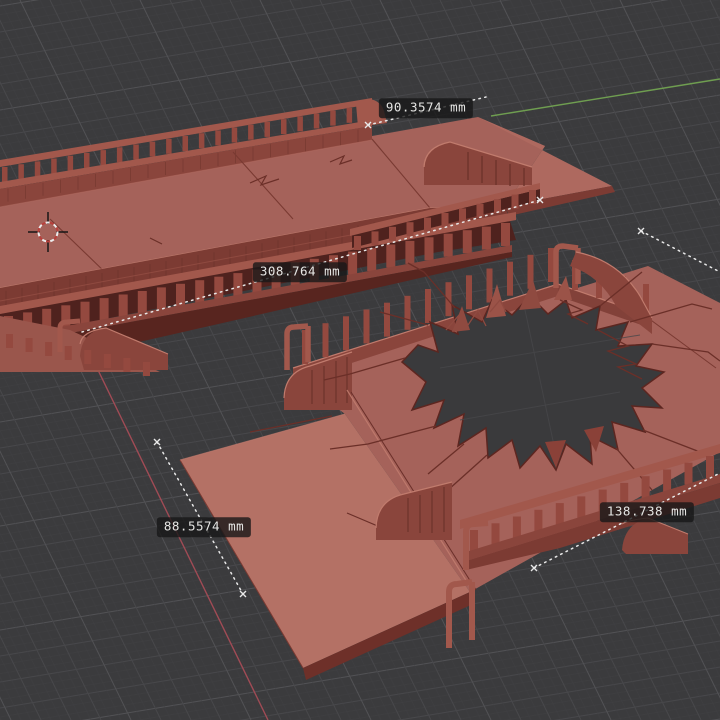 The width and height of the screenshot is (720, 720). Describe the element at coordinates (300, 272) in the screenshot. I see `measurement-label-length-upper: 308.764 mm` at that location.